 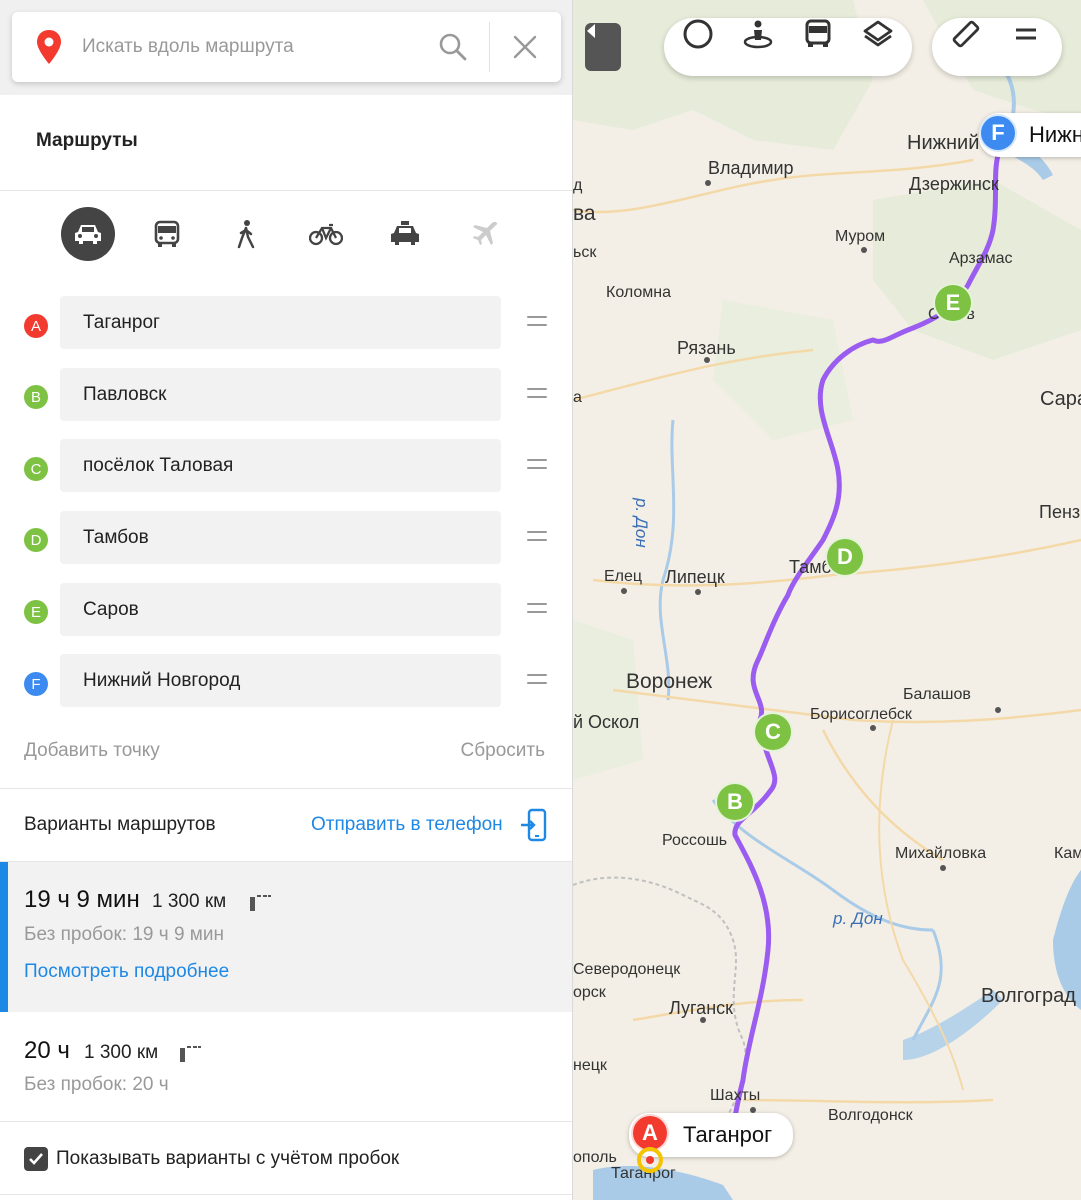 What do you see at coordinates (858, 918) in the screenshot?
I see `map-river-label: р. Дон` at bounding box center [858, 918].